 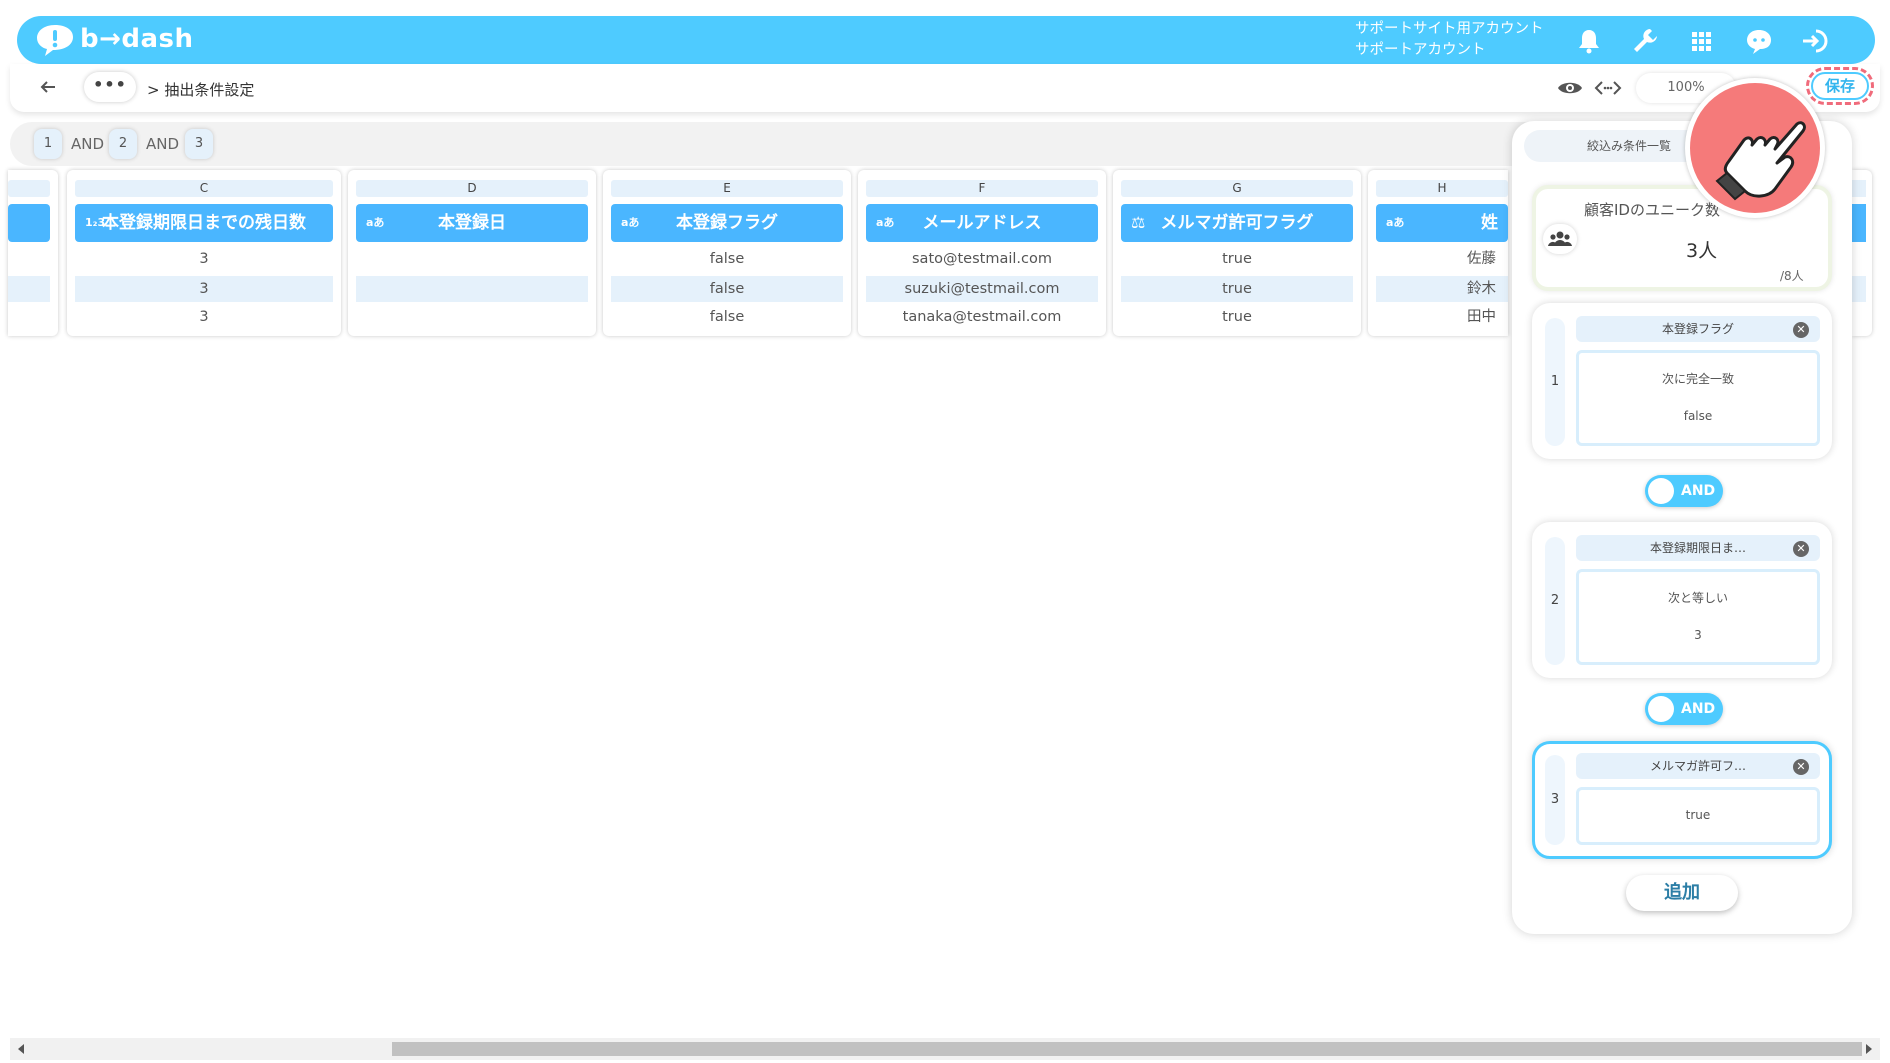 What do you see at coordinates (48, 144) in the screenshot?
I see `formula-chip-1: 1` at bounding box center [48, 144].